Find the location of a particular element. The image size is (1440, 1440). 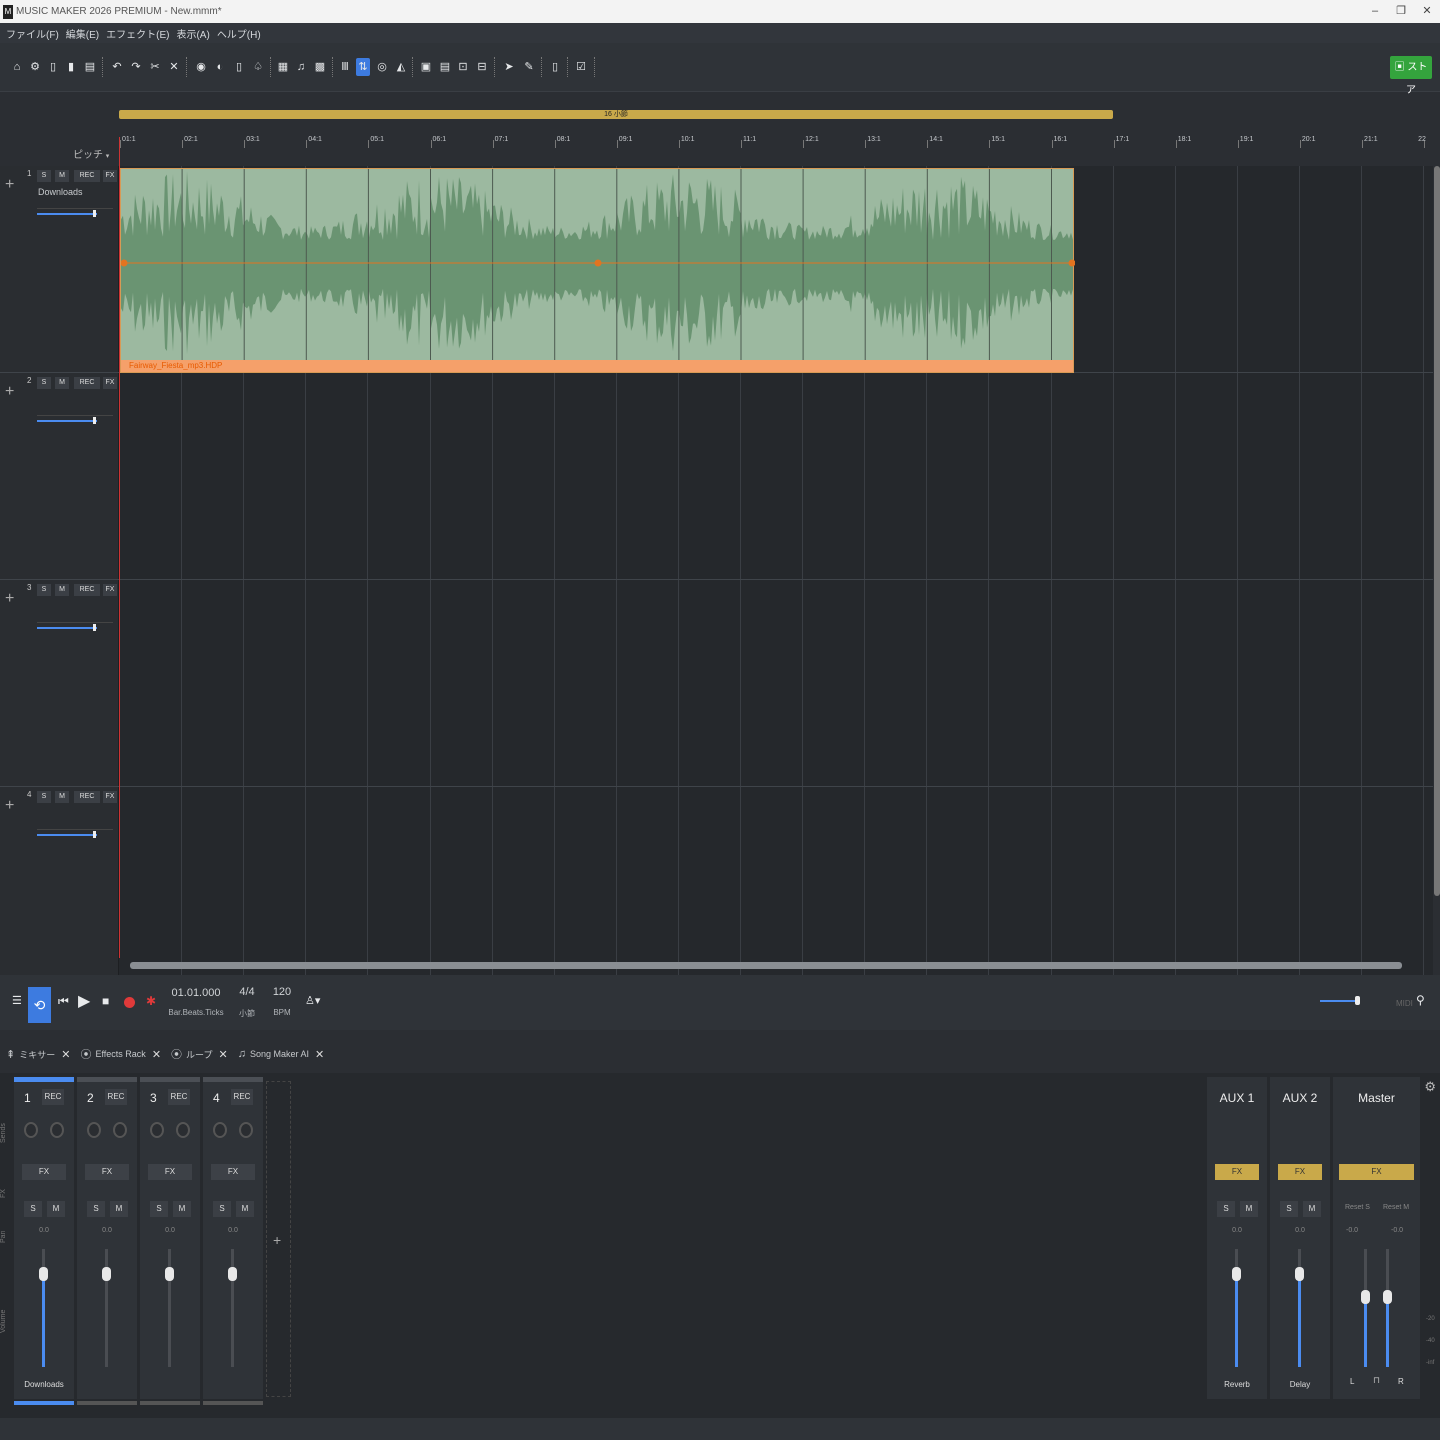

add-channel-area: + is located at coordinates (278, 1239).